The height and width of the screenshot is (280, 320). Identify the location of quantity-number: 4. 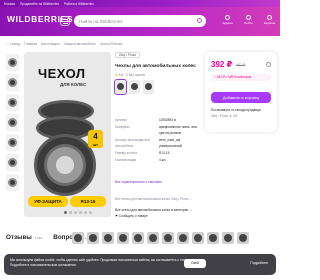
(95, 136).